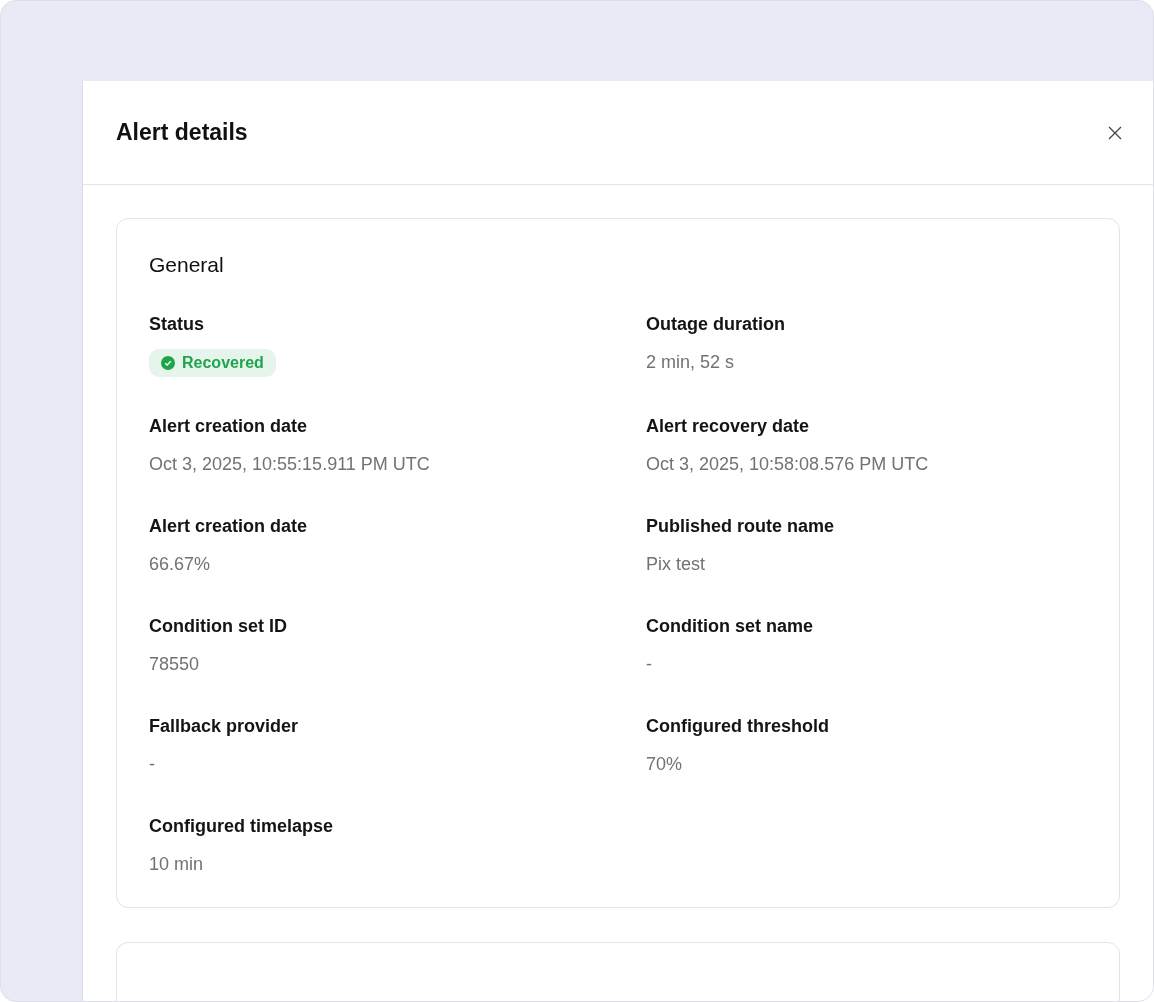 This screenshot has height=1002, width=1154. I want to click on field-label: Outage duration, so click(716, 324).